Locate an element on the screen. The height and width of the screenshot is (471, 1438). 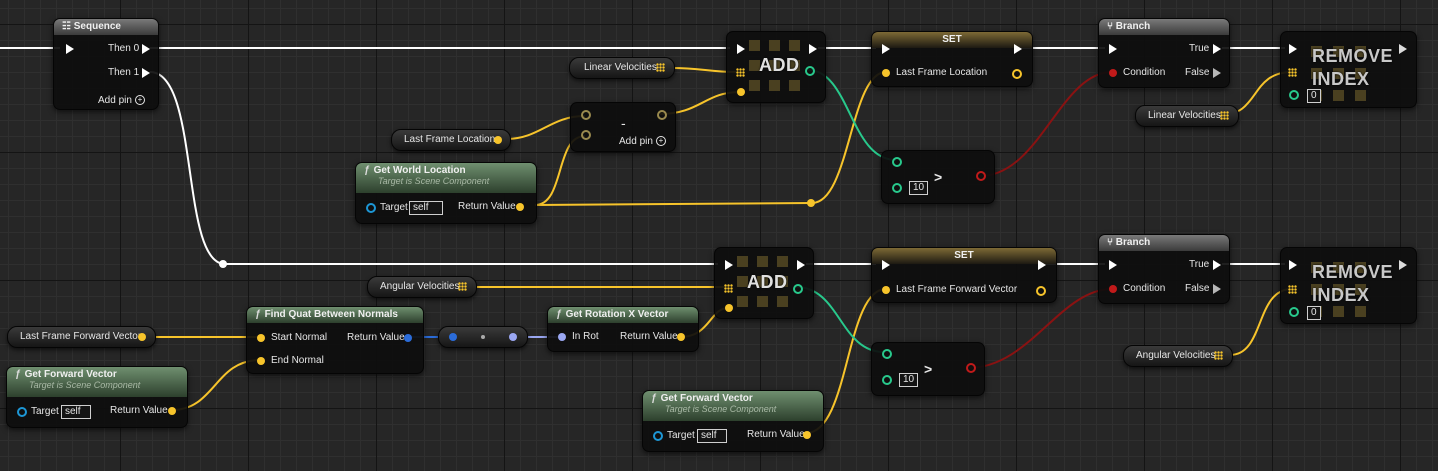
rotator-output-pin is located at coordinates (513, 337).